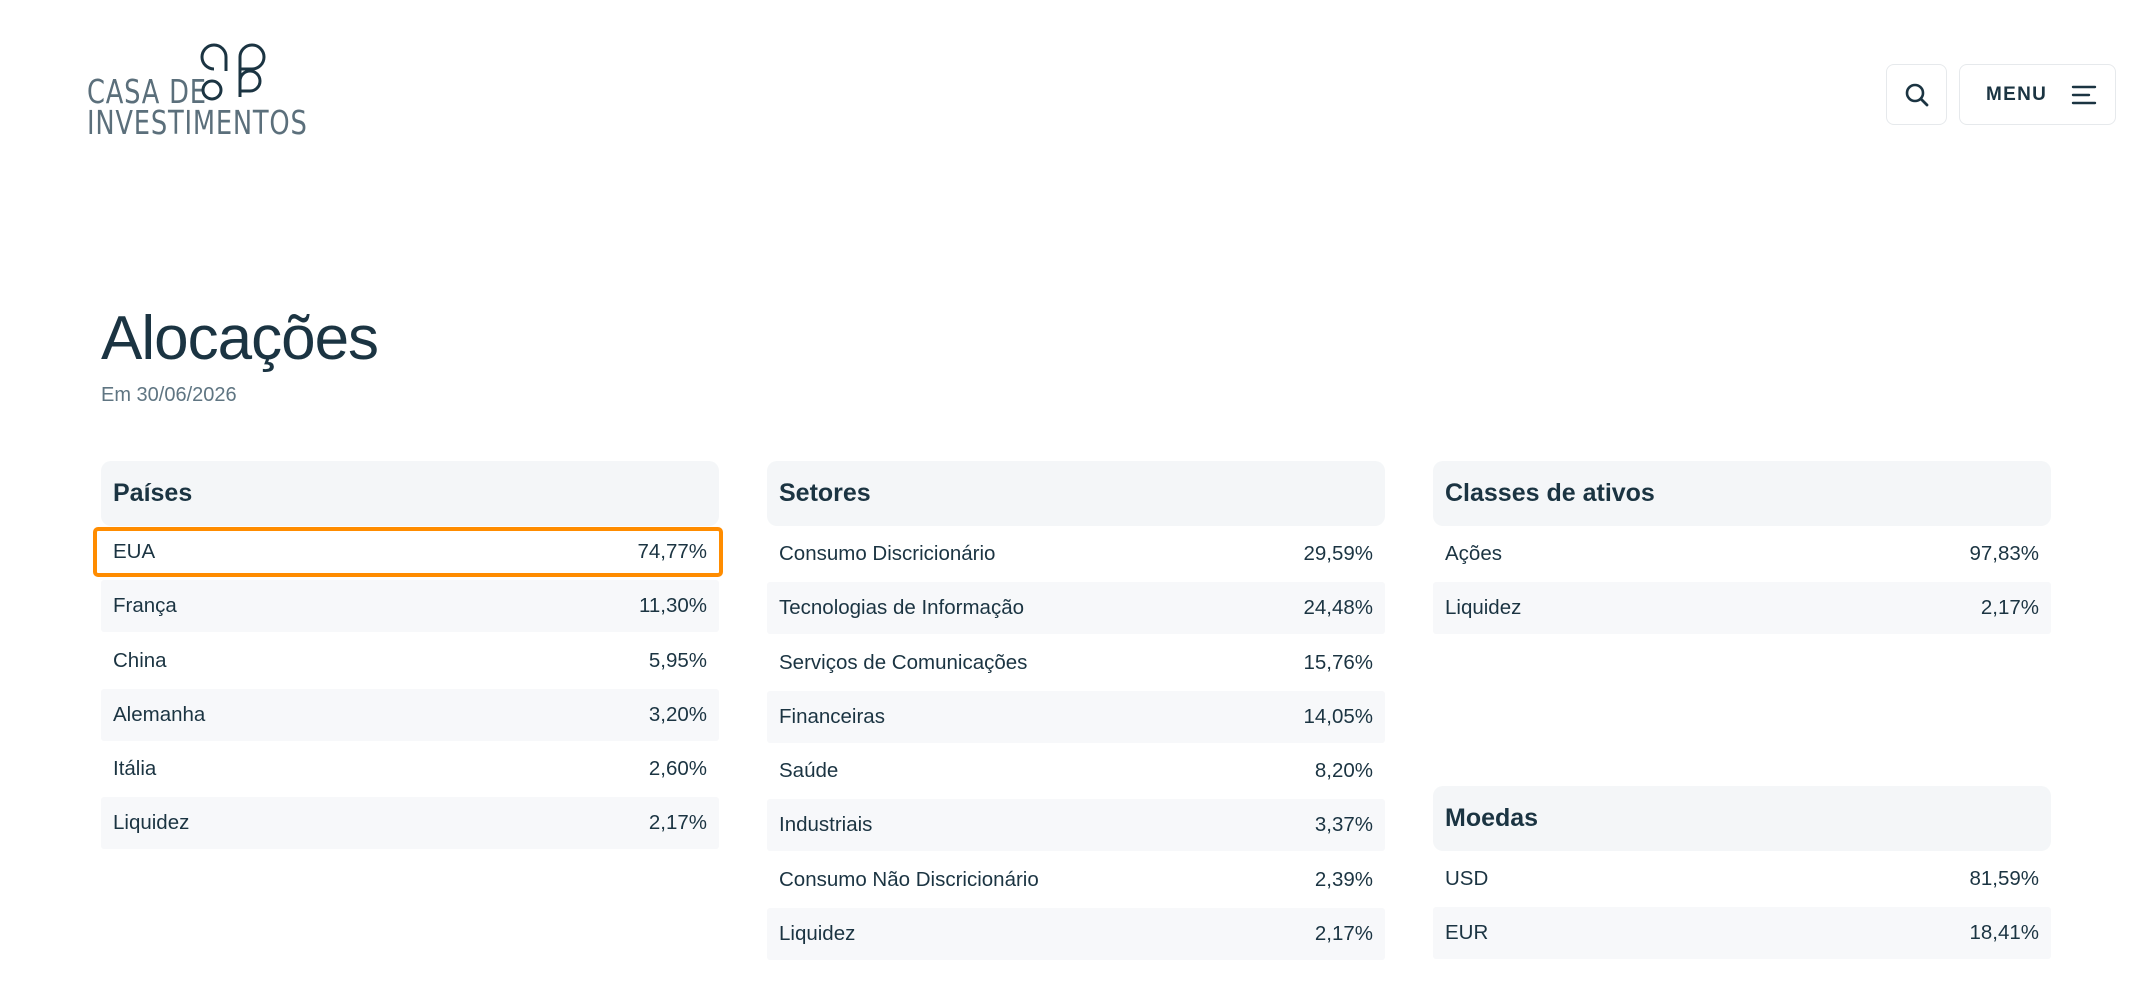 The image size is (2142, 1006). I want to click on table-header-paises: Países, so click(410, 493).